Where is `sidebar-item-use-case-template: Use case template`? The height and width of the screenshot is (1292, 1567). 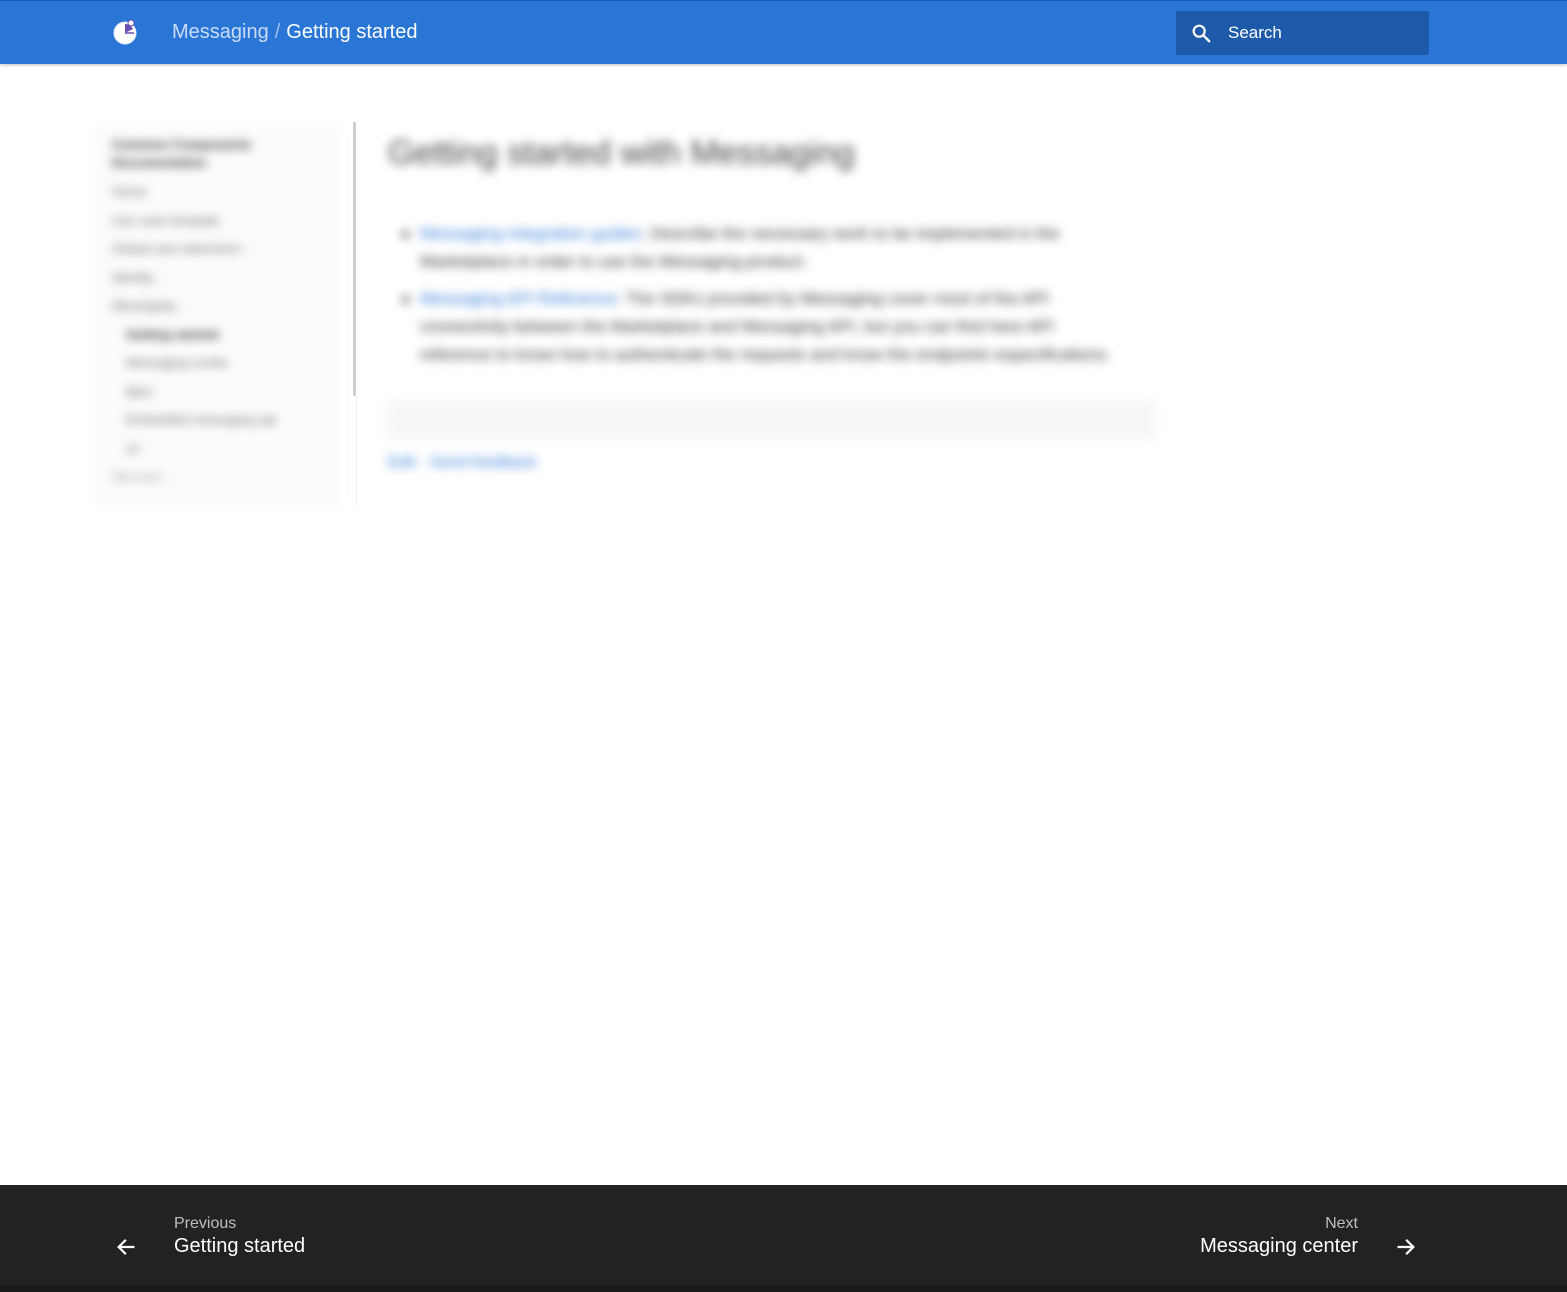
sidebar-item-use-case-template: Use case template is located at coordinates (194, 226).